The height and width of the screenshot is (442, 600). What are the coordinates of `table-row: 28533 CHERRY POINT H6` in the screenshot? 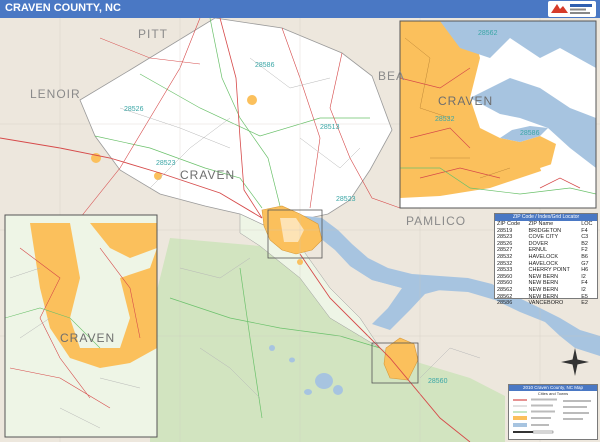 It's located at (546, 270).